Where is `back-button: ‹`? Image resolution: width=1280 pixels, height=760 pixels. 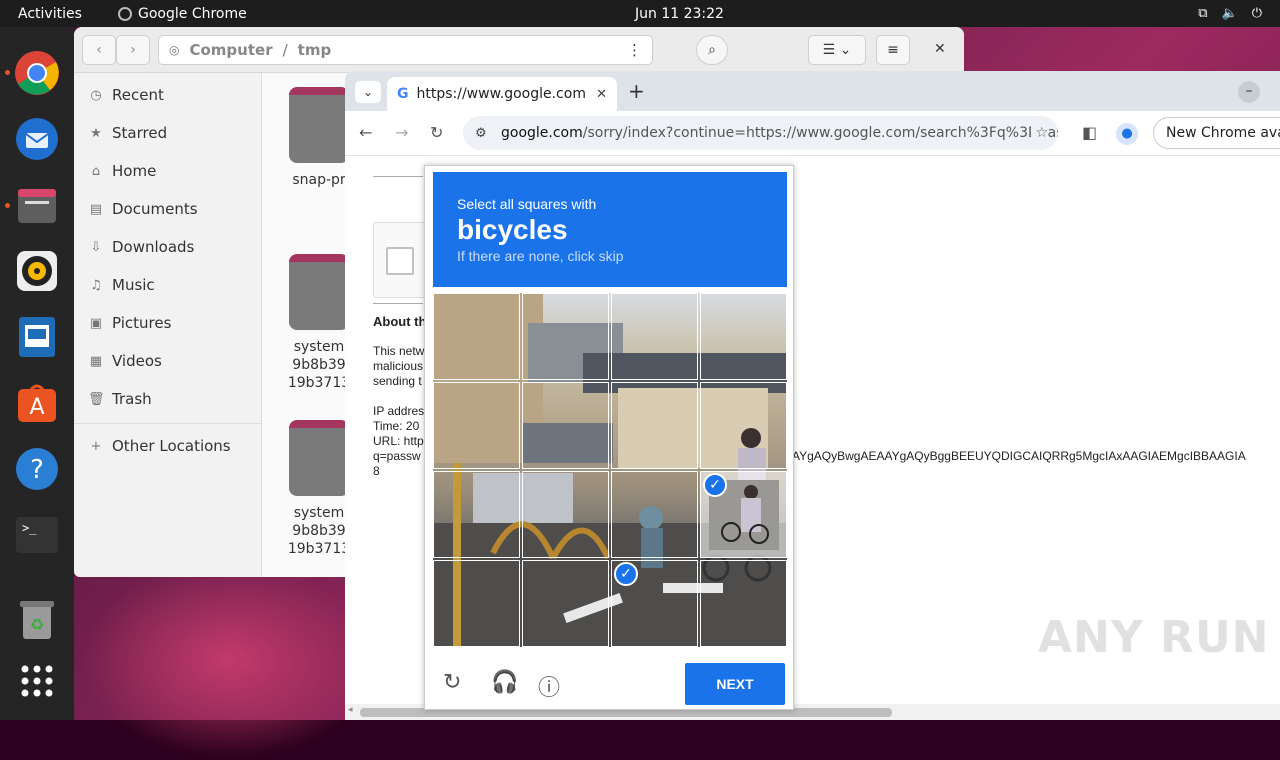
back-button: ‹ is located at coordinates (99, 50).